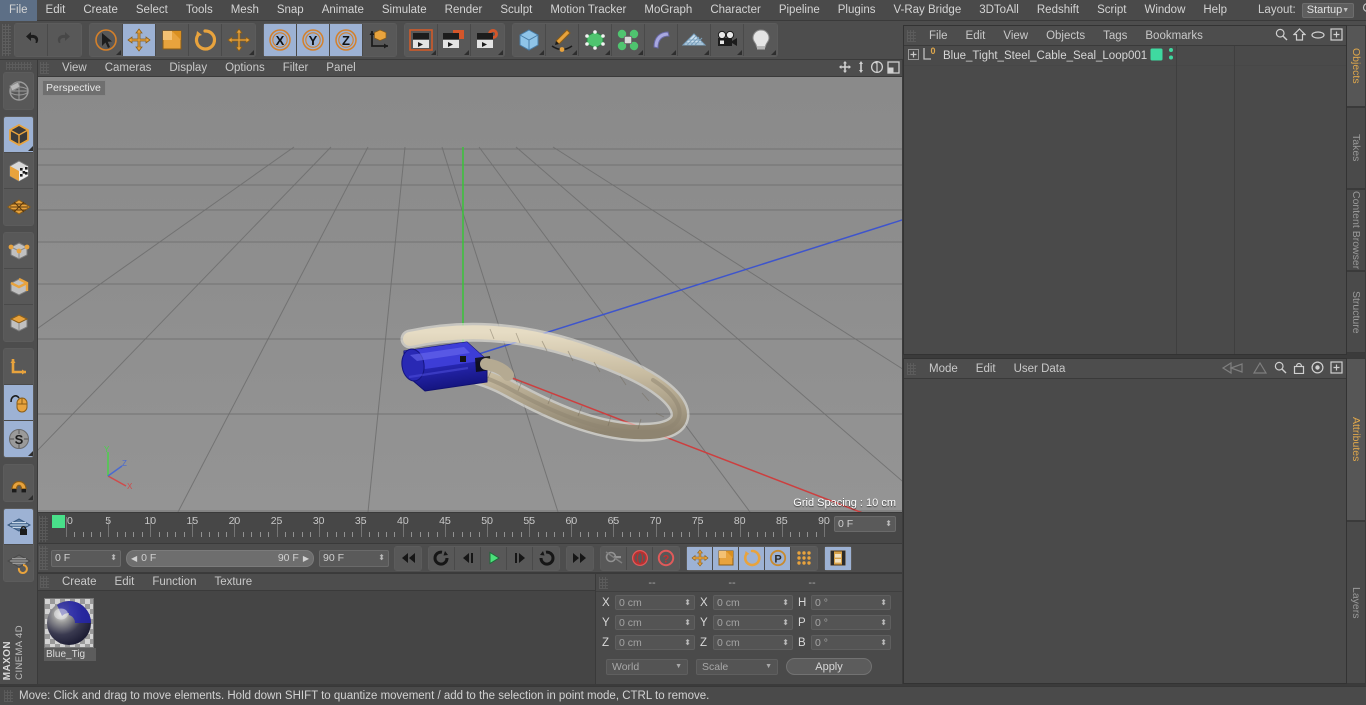 Image resolution: width=1366 pixels, height=705 pixels. I want to click on material-item: Blue_Tig, so click(72, 629).